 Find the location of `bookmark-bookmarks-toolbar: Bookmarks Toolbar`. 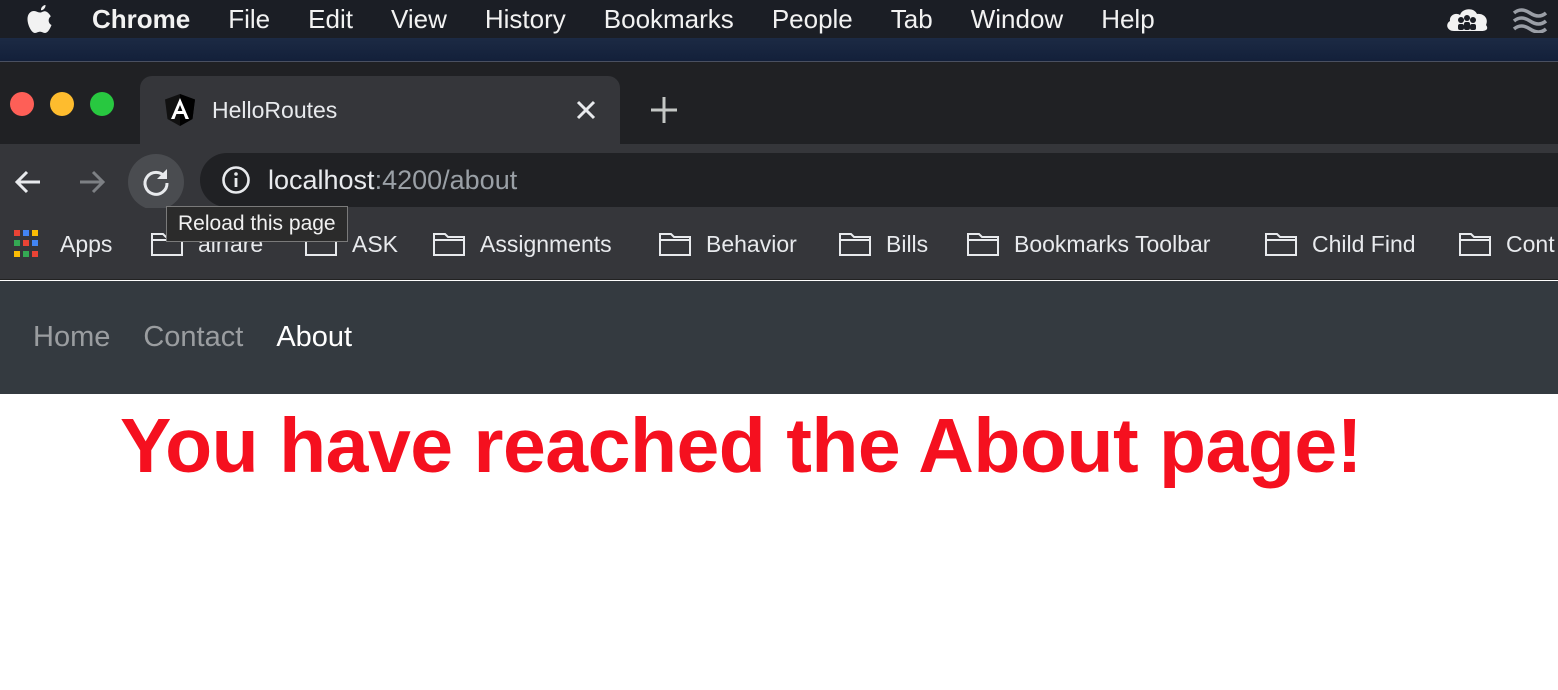

bookmark-bookmarks-toolbar: Bookmarks Toolbar is located at coordinates (1088, 244).